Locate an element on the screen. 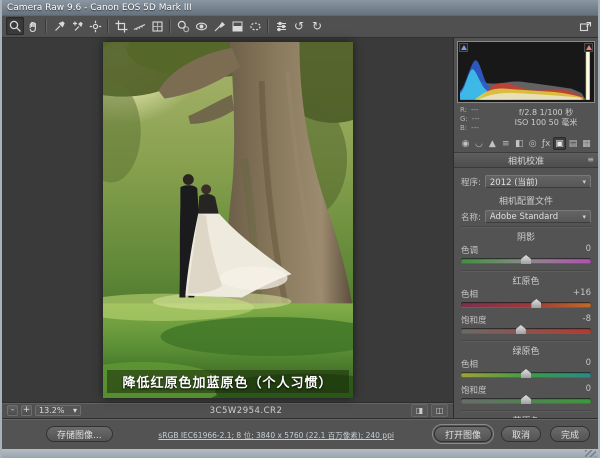 Image resolution: width=600 pixels, height=458 pixels. straighten-tool-icon is located at coordinates (139, 26).